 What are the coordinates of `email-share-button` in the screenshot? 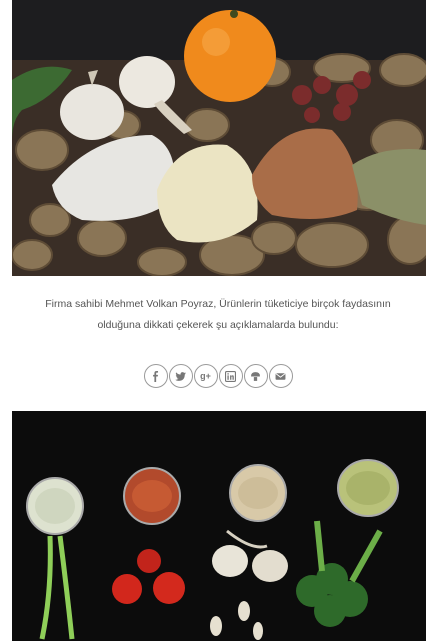 It's located at (280, 376).